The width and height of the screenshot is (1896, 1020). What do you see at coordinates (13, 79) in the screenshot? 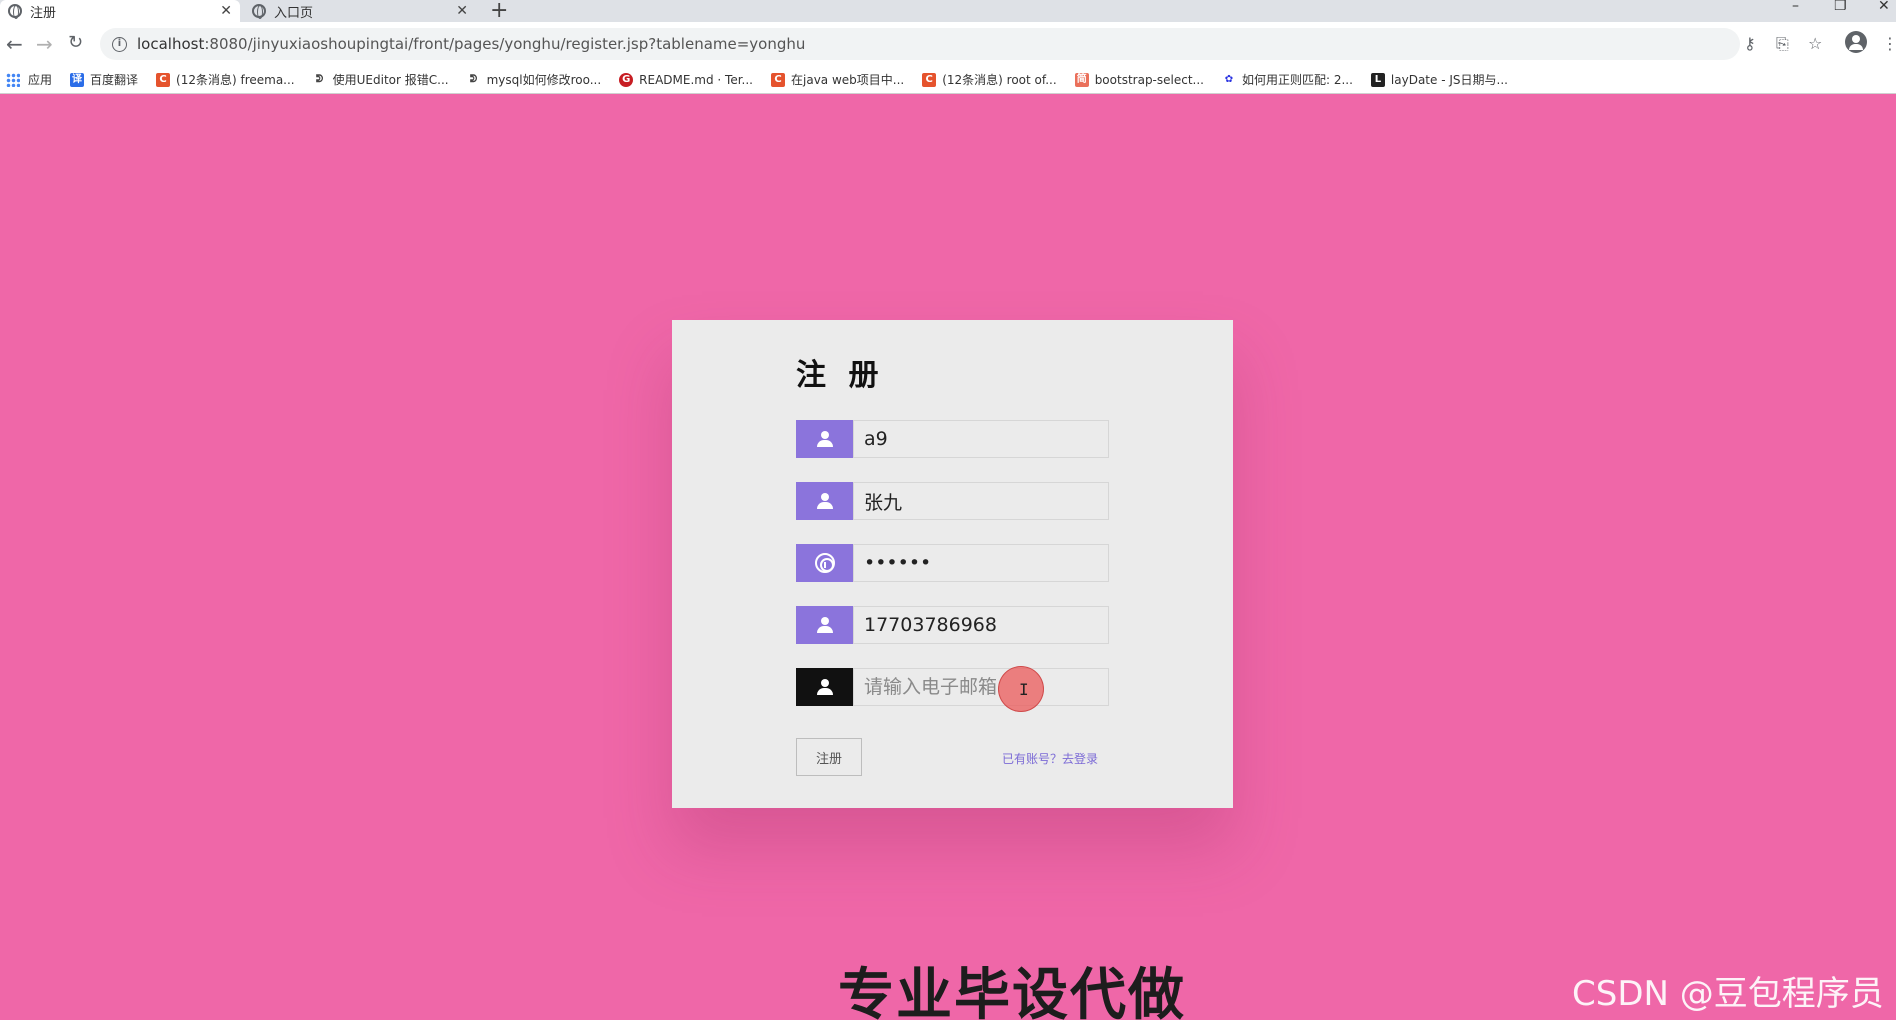
I see `apps-grid-icon` at bounding box center [13, 79].